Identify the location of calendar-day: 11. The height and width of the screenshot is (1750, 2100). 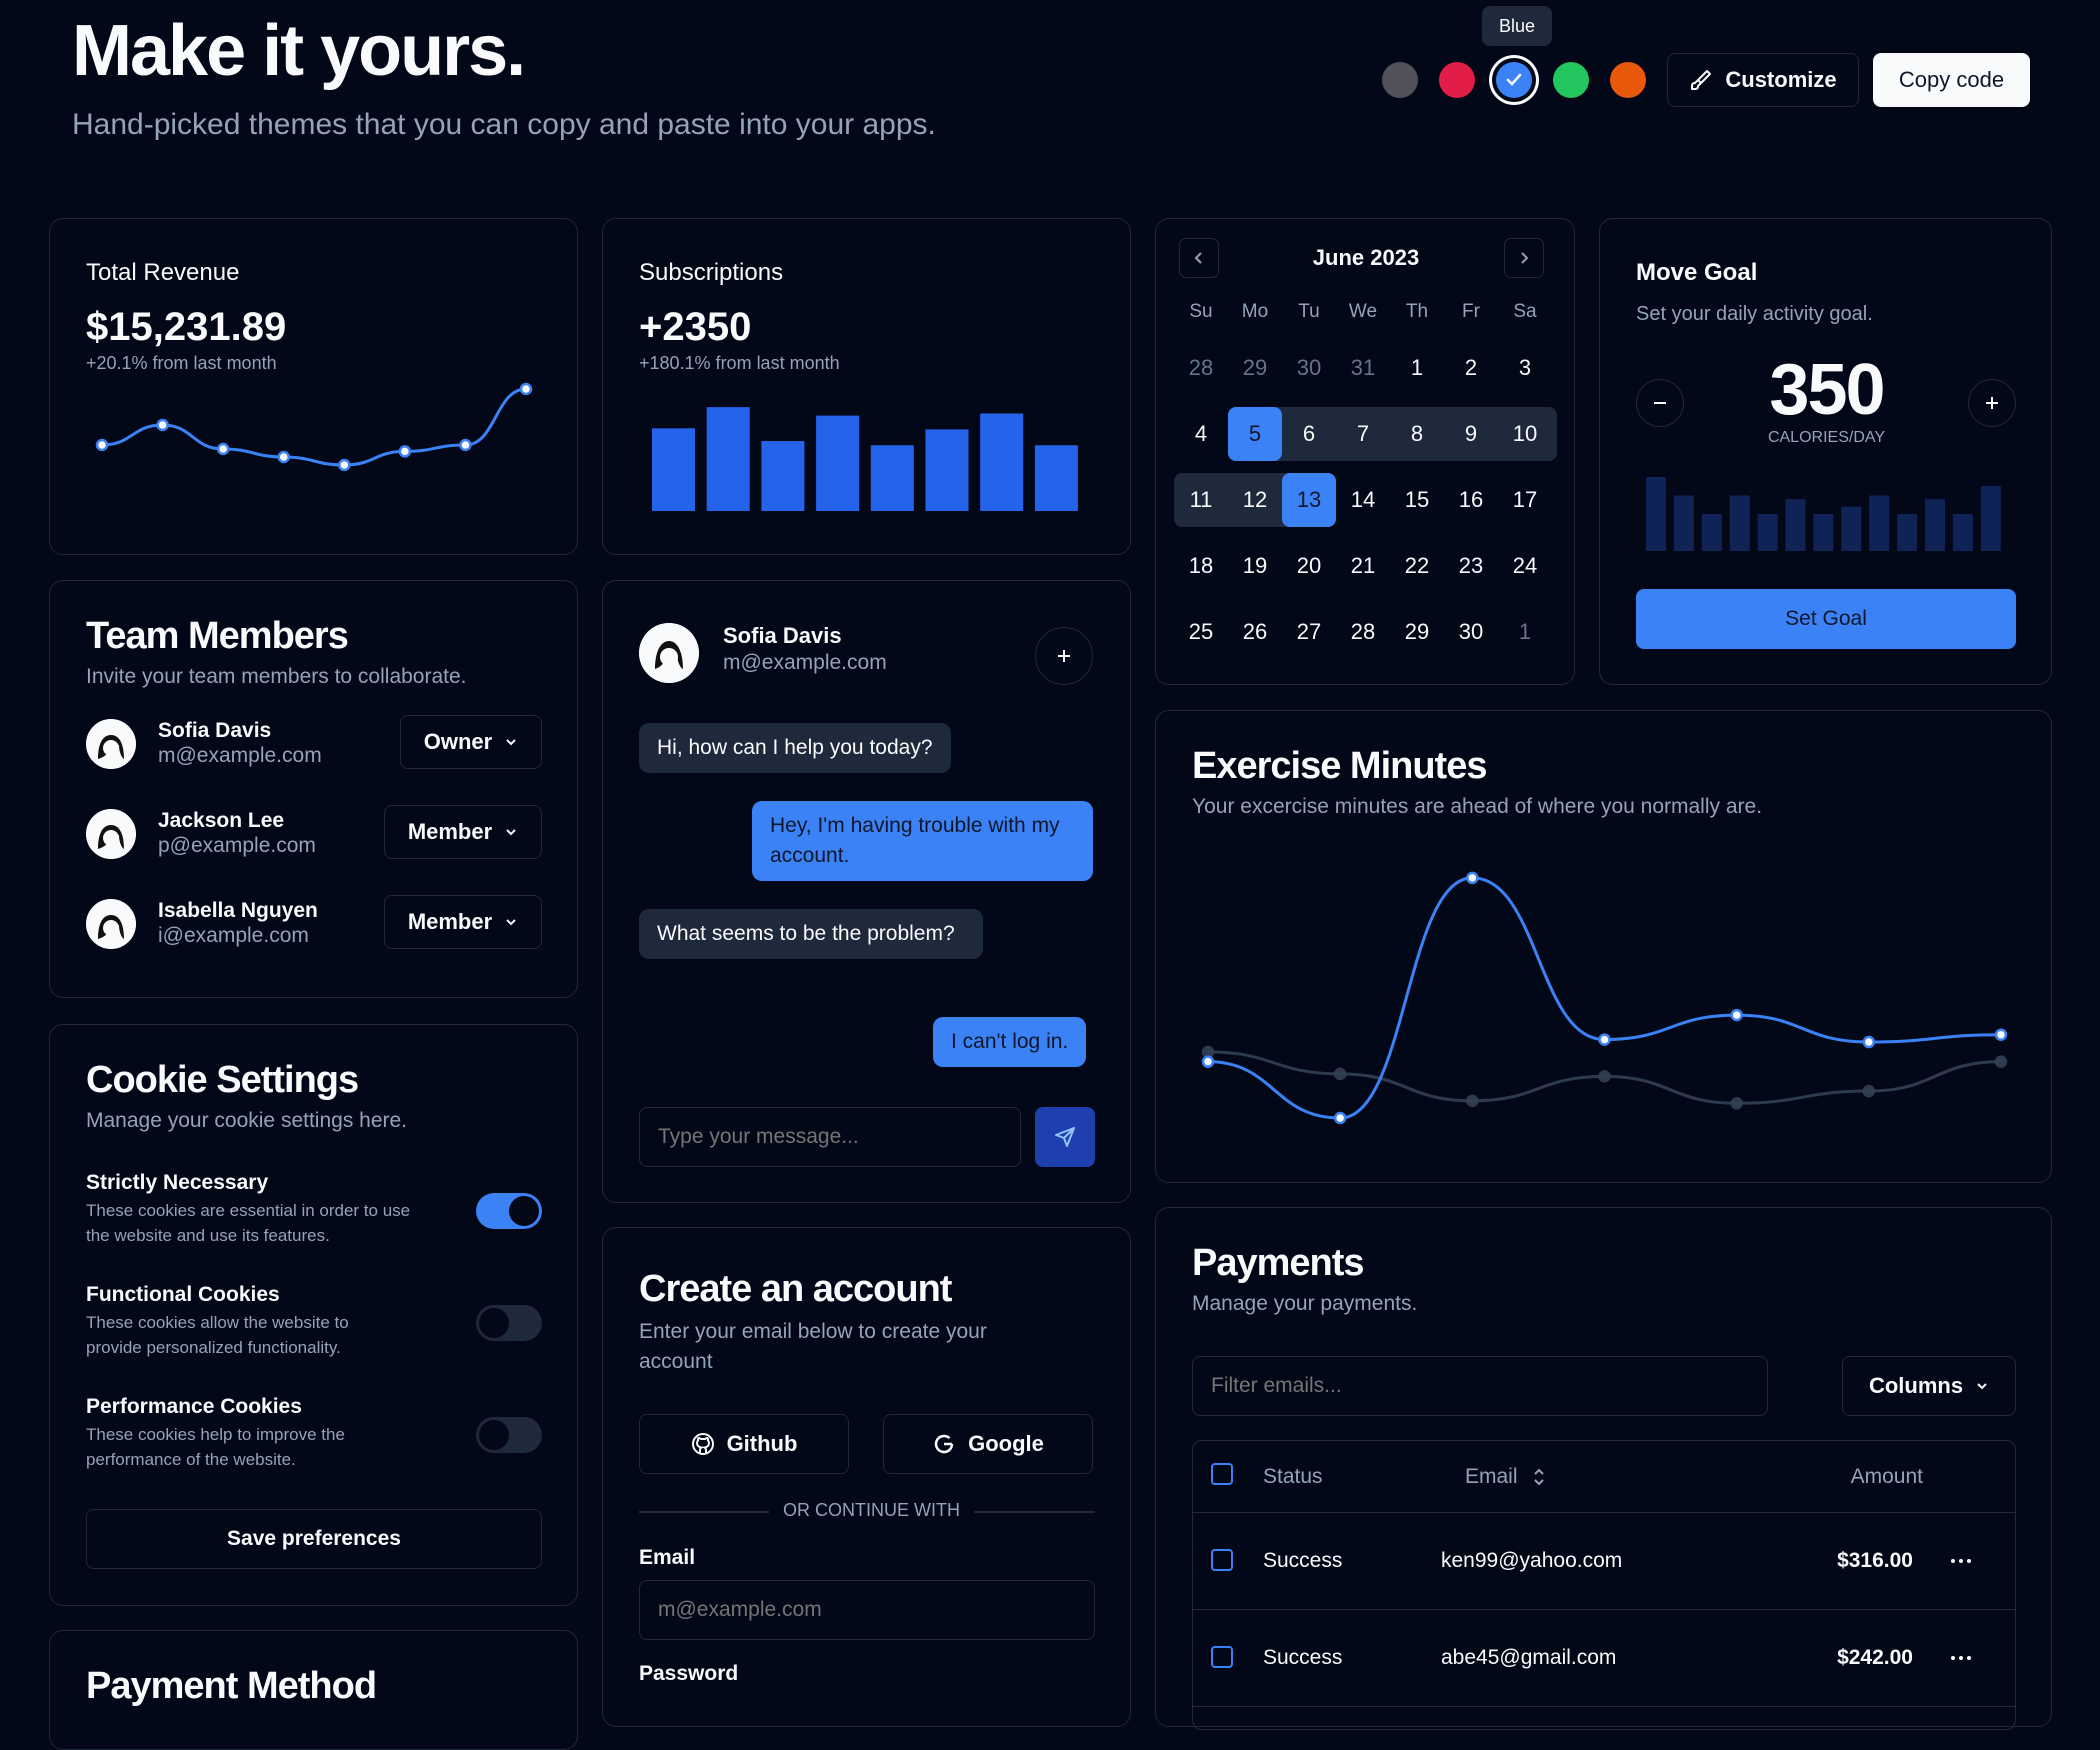
(1201, 500).